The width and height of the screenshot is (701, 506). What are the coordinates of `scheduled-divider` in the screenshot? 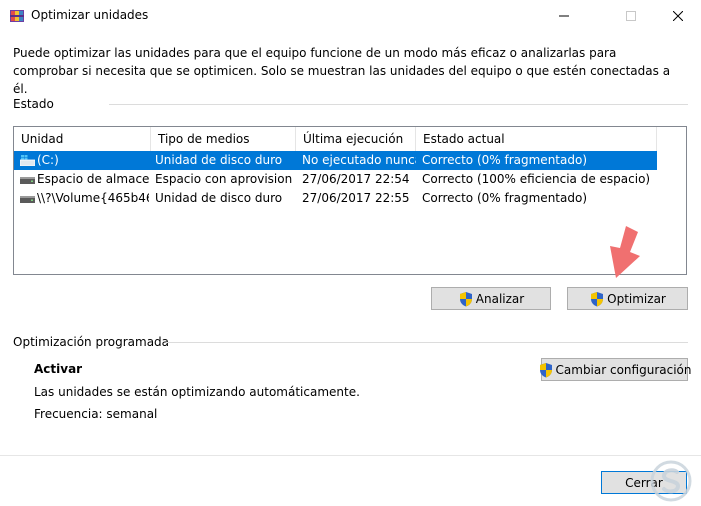 It's located at (427, 342).